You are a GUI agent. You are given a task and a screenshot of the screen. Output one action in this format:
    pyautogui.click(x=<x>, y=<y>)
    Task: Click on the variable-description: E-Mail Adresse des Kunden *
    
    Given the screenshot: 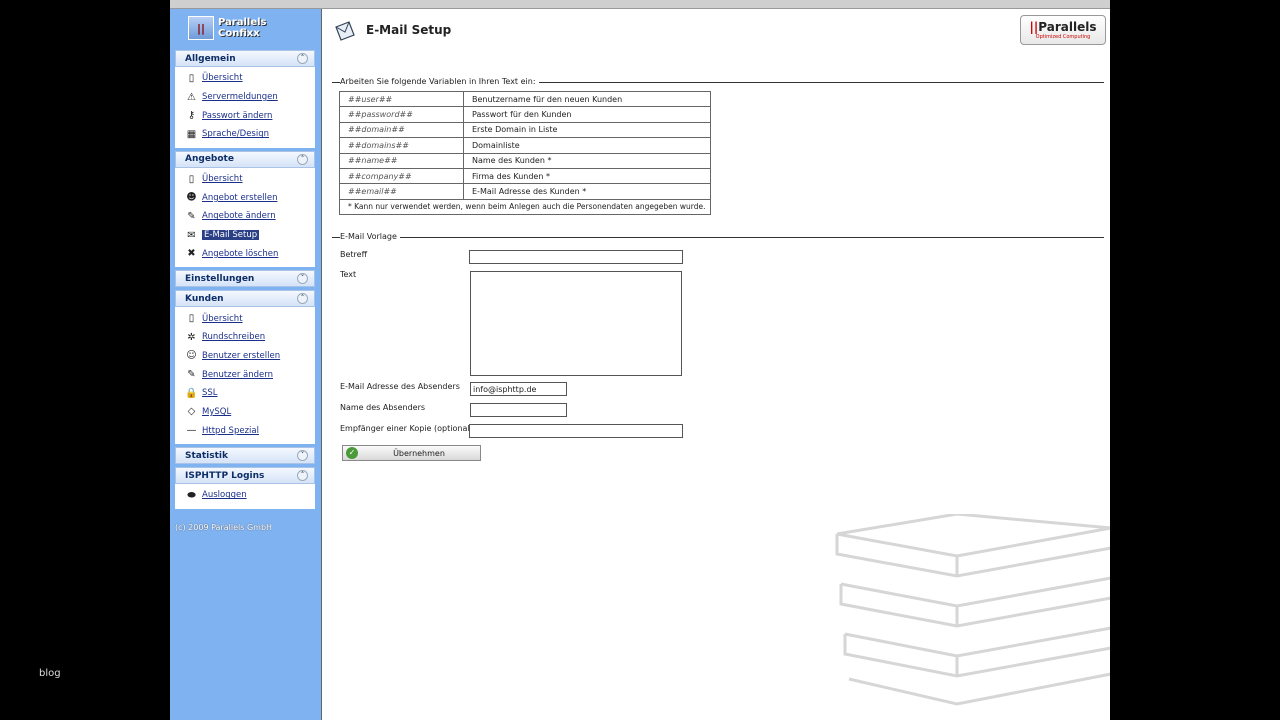 What is the action you would take?
    pyautogui.click(x=587, y=191)
    